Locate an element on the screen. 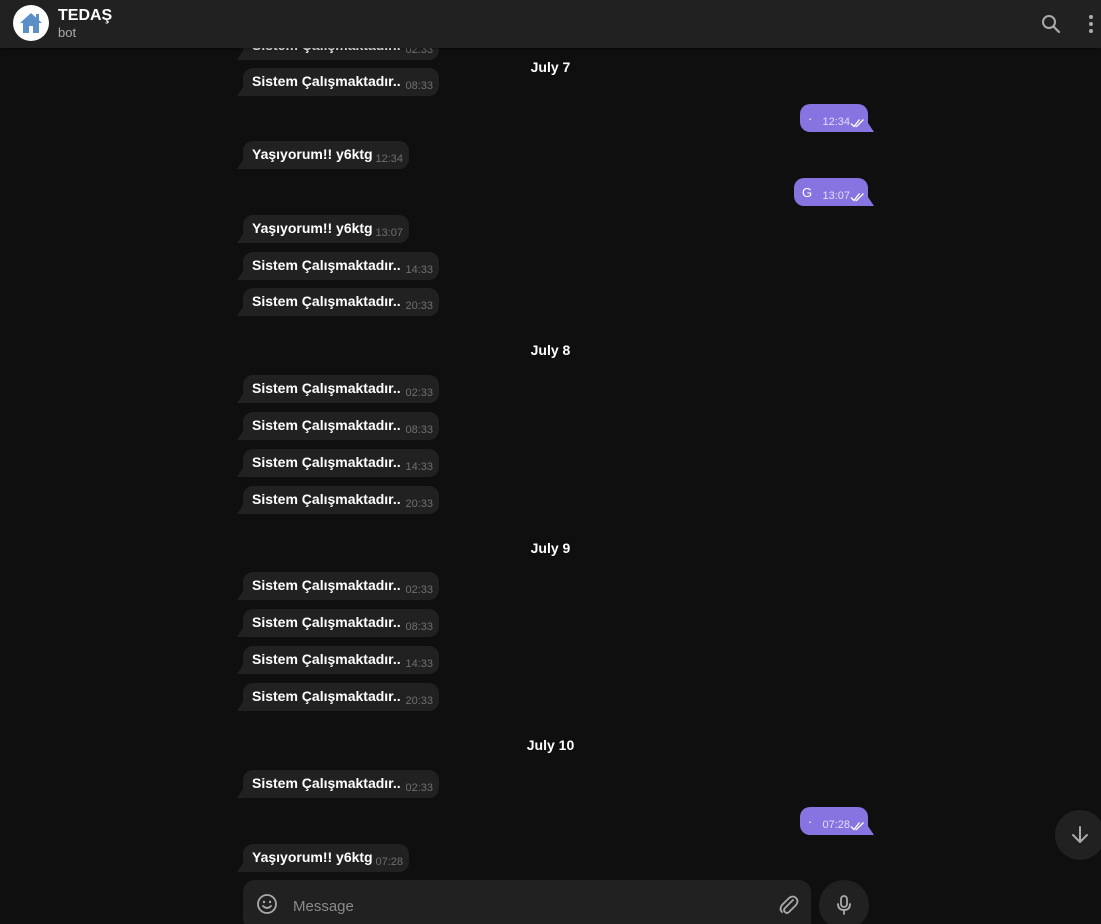 The width and height of the screenshot is (1101, 924). message-composer is located at coordinates (527, 902).